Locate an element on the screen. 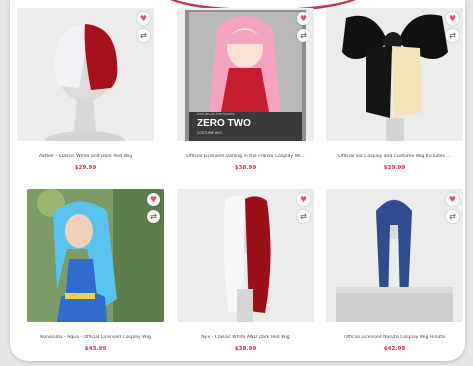  product-title: Nyx - Classic White AND Dark Red Wig is located at coordinates (245, 337).